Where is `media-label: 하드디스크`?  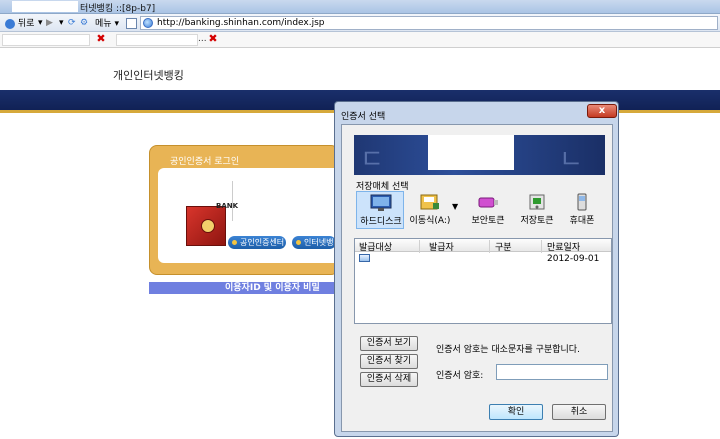 media-label: 하드디스크 is located at coordinates (381, 222).